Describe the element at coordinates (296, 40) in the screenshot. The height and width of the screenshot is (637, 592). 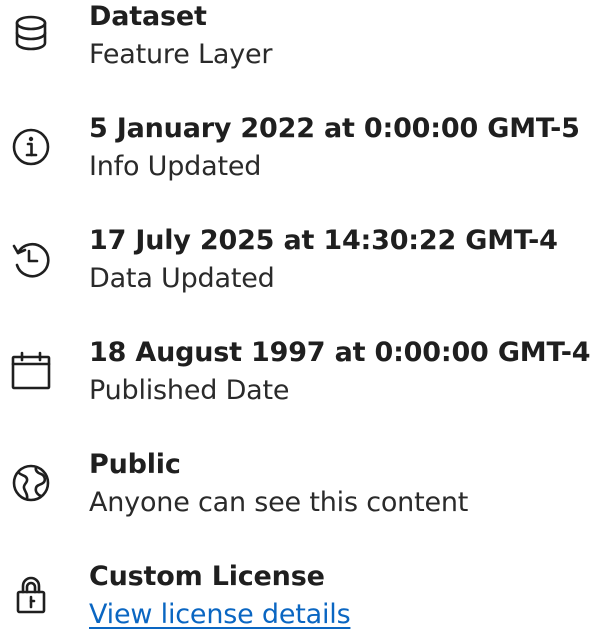
I see `detail-row-type: Dataset Feature Layer` at that location.